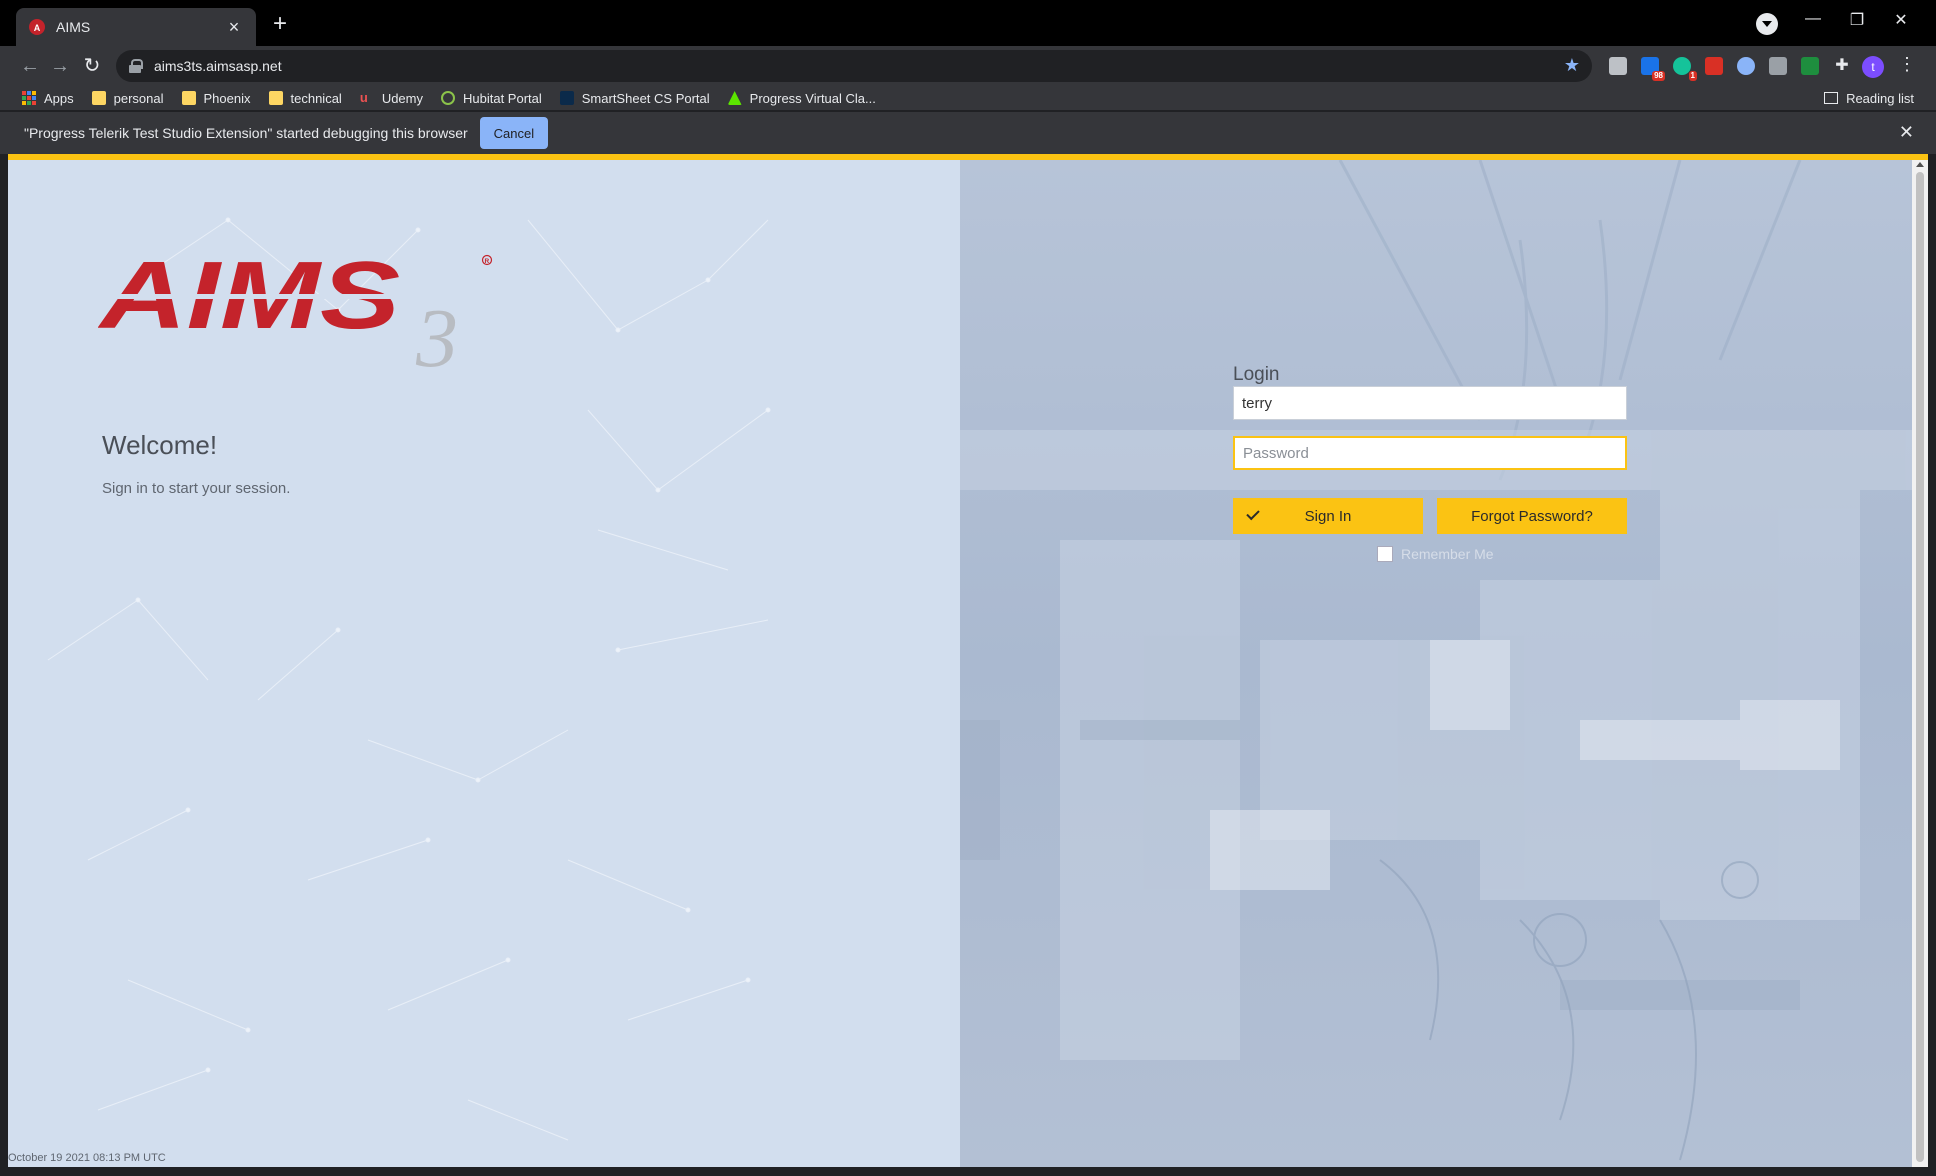 This screenshot has height=1176, width=1936. Describe the element at coordinates (1842, 66) in the screenshot. I see `extensions-puzzle-icon: ✚` at that location.